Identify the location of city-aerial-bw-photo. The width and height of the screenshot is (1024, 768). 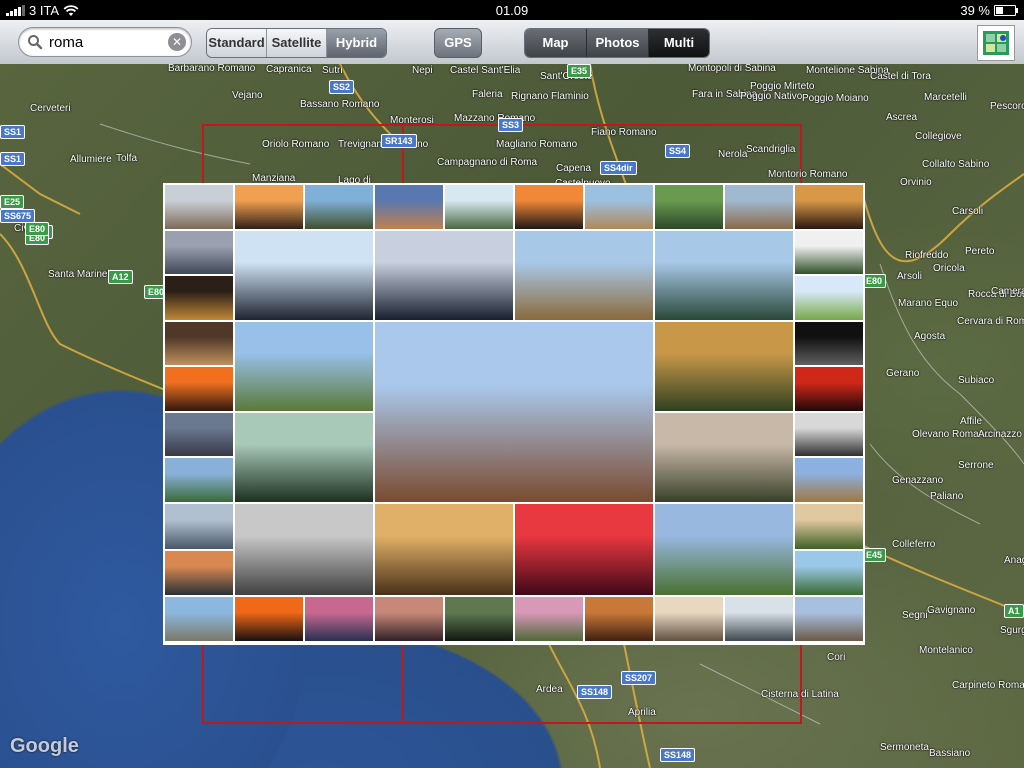
(304, 549).